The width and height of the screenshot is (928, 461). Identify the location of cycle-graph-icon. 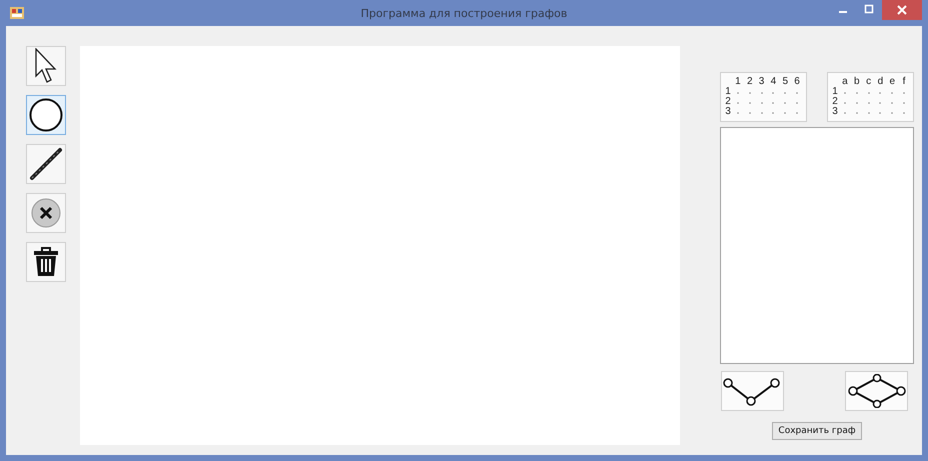
(877, 391).